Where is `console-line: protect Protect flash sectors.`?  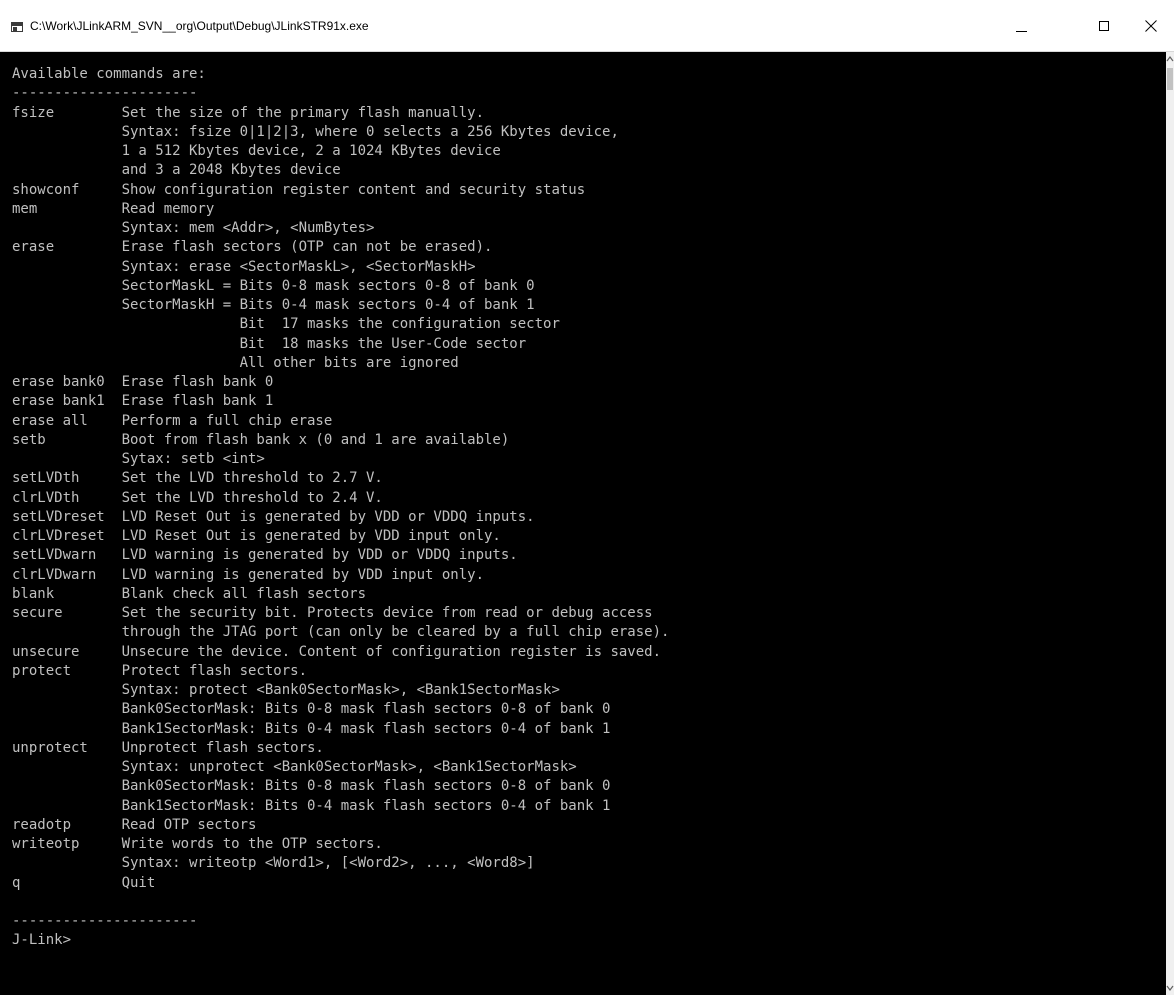
console-line: protect Protect flash sectors. is located at coordinates (160, 670).